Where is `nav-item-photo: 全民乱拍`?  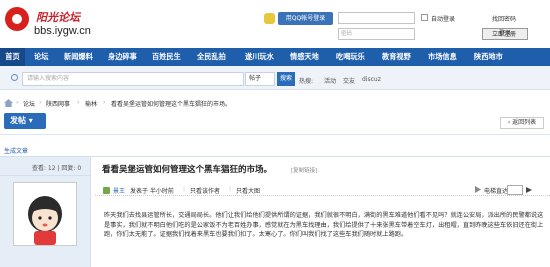 nav-item-photo: 全民乱拍 is located at coordinates (211, 57).